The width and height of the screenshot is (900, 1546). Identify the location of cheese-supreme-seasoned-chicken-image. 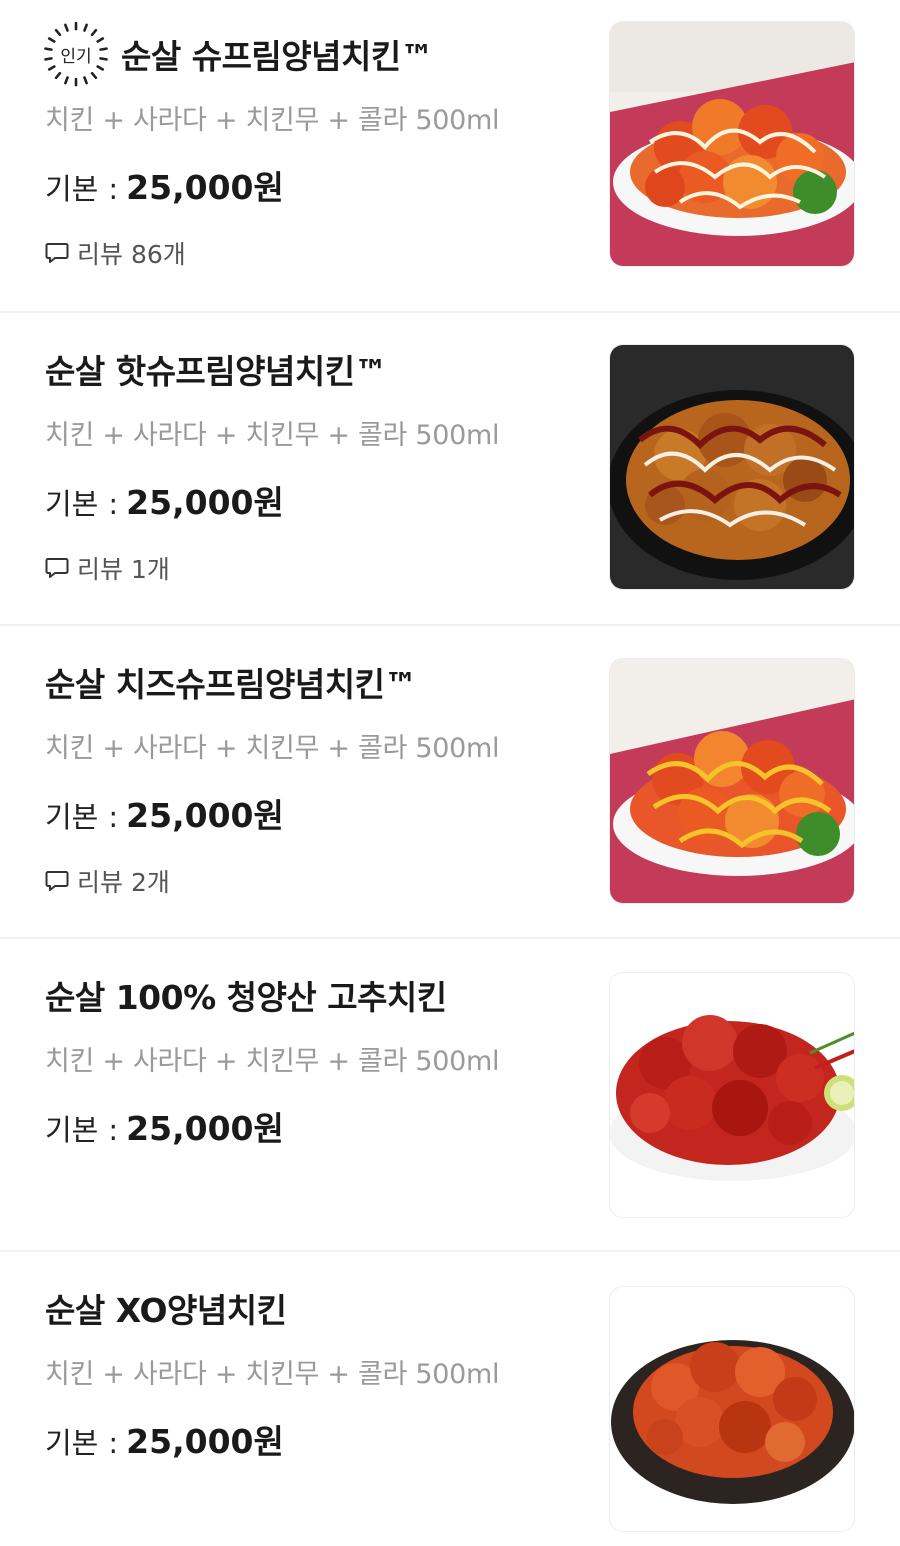
(732, 781).